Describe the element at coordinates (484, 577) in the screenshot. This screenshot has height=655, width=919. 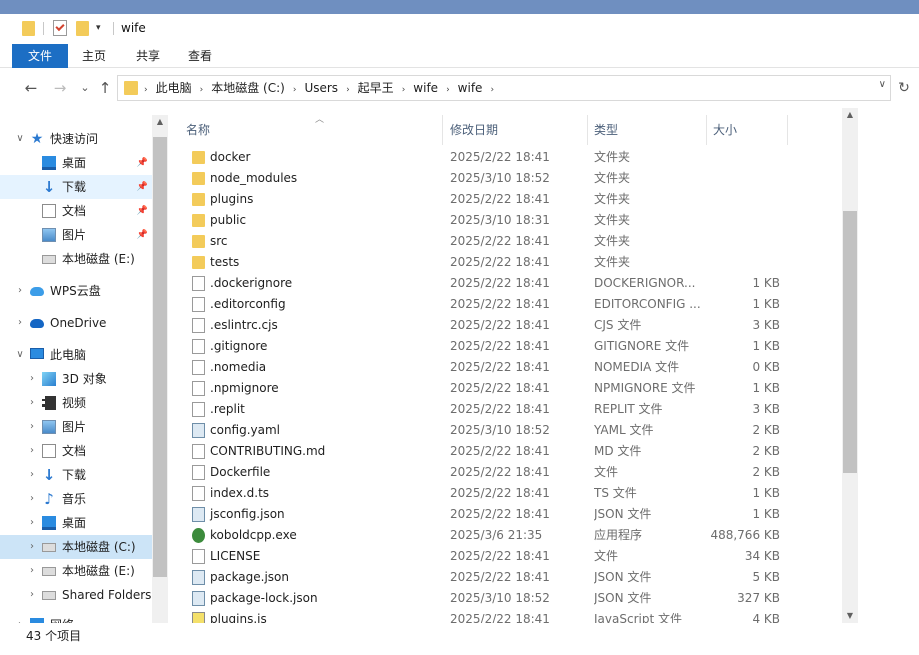
I see `file-row: package.json 2025/2/22 18:41 JSON 文件 5 KB` at that location.